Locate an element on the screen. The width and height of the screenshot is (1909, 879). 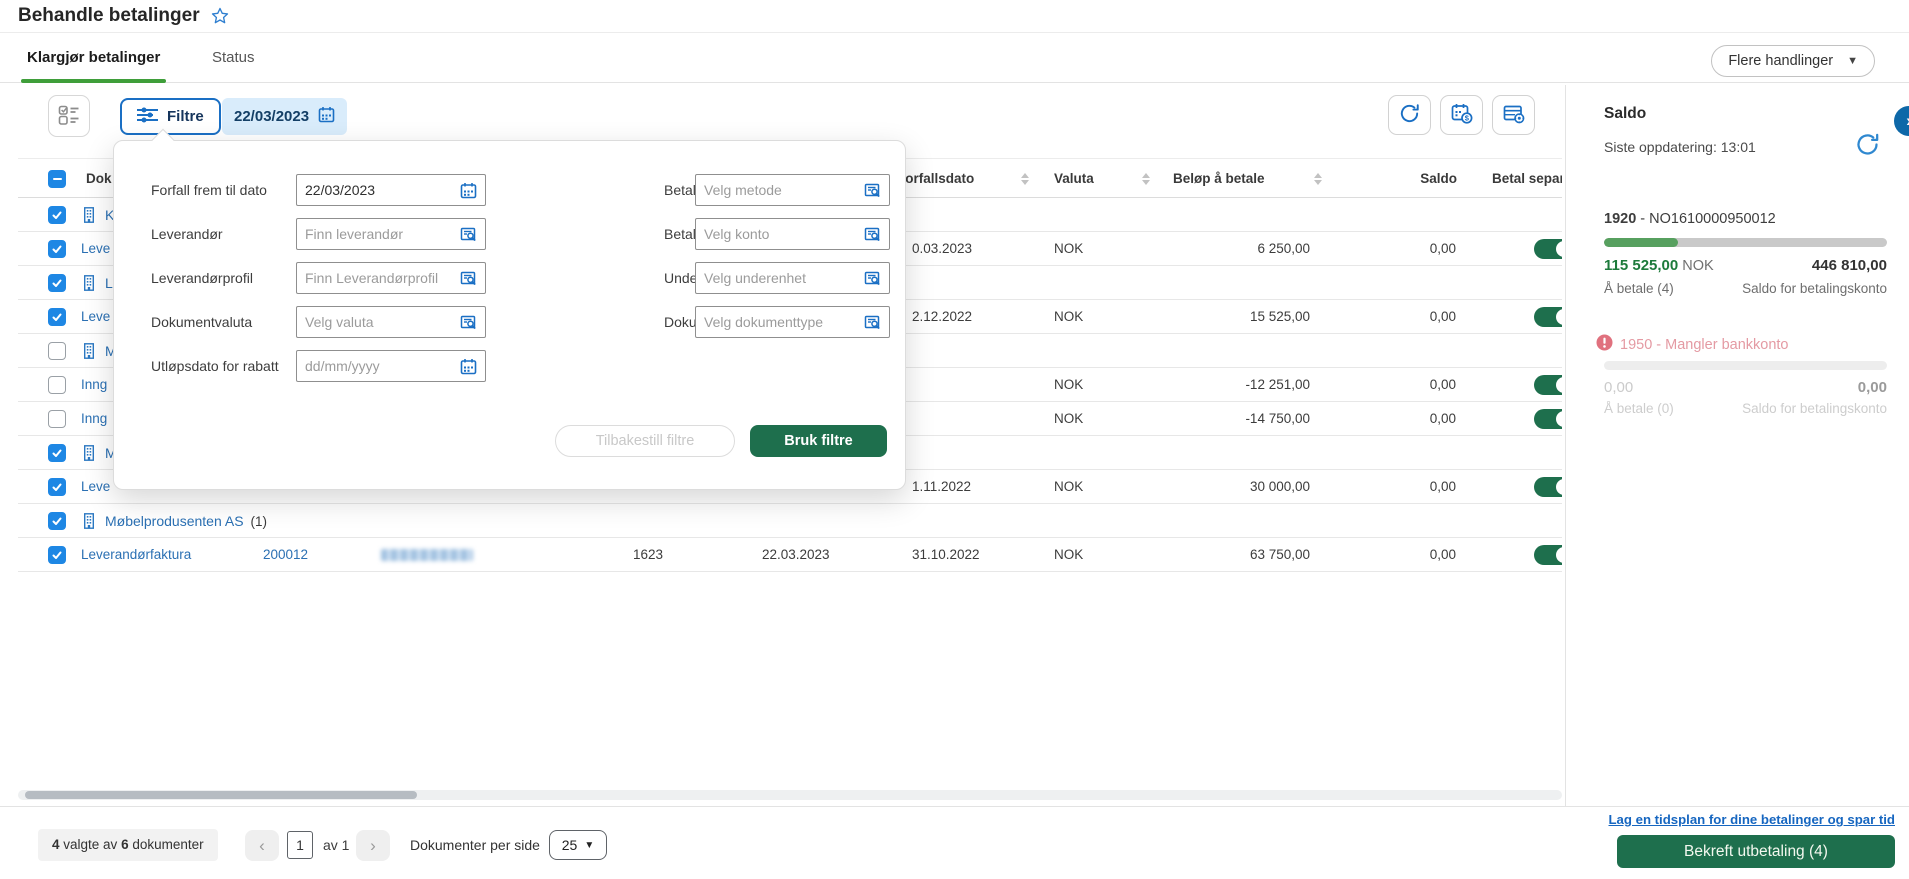
due-date-chip: 22/03/2023 is located at coordinates (285, 116).